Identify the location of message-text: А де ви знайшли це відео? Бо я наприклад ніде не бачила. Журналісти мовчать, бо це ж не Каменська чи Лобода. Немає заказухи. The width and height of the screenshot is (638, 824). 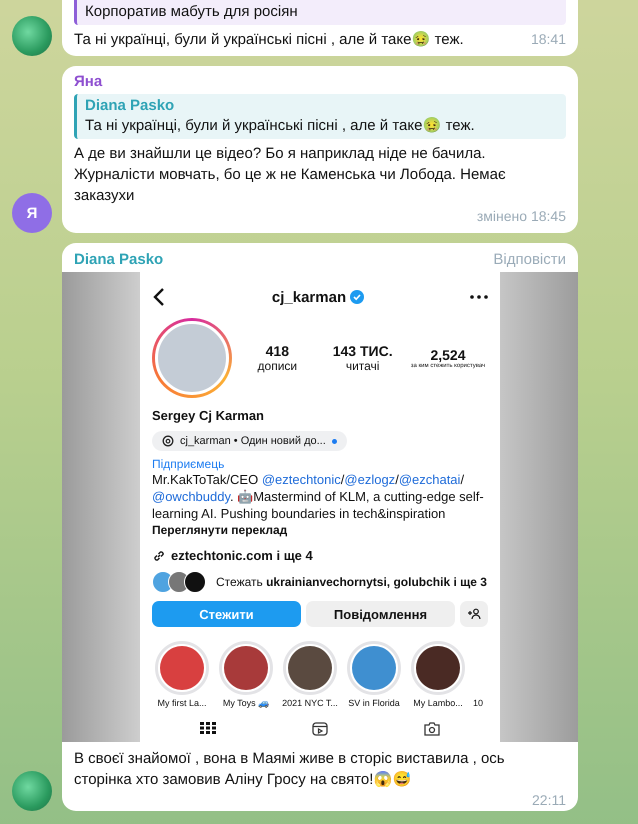
(290, 175).